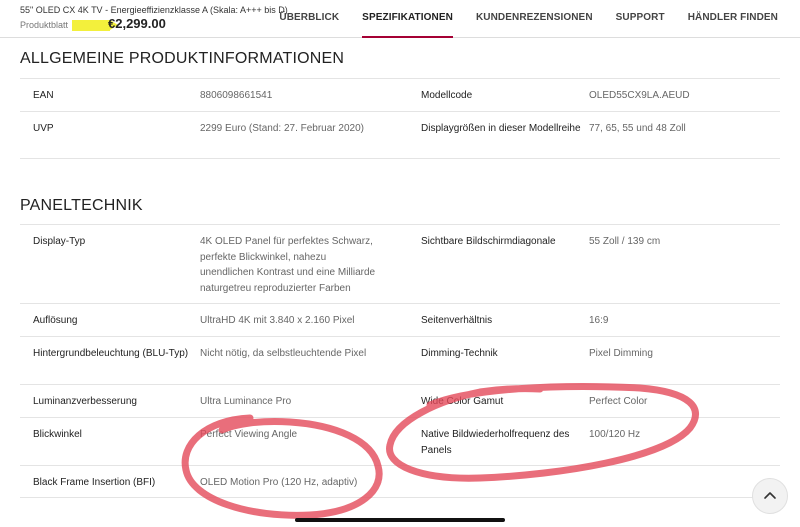 The width and height of the screenshot is (800, 527). I want to click on spec-key: Hintergrundbeleuchtung (BLU-Typ), so click(111, 353).